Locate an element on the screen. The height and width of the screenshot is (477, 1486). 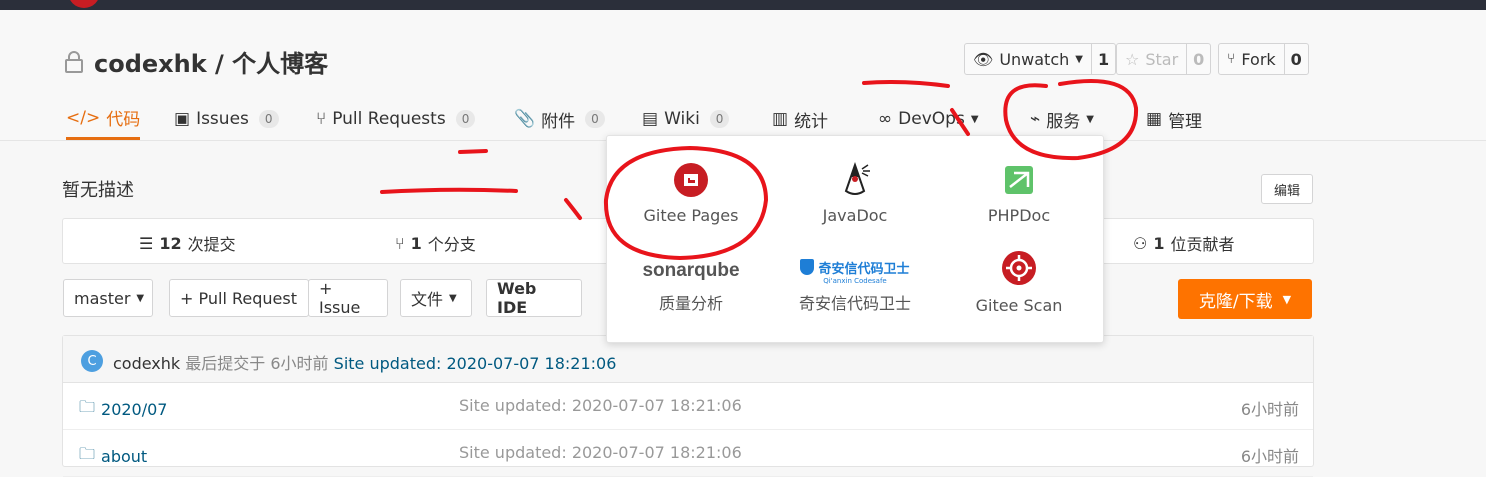
pull-request-icon: ⑂ is located at coordinates (321, 119).